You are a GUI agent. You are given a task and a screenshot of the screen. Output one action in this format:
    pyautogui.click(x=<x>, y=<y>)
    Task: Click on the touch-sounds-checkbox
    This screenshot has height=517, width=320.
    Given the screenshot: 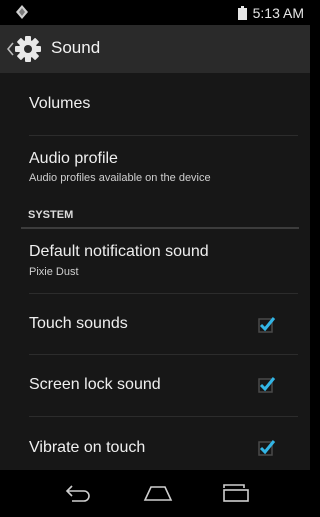 What is the action you would take?
    pyautogui.click(x=267, y=324)
    